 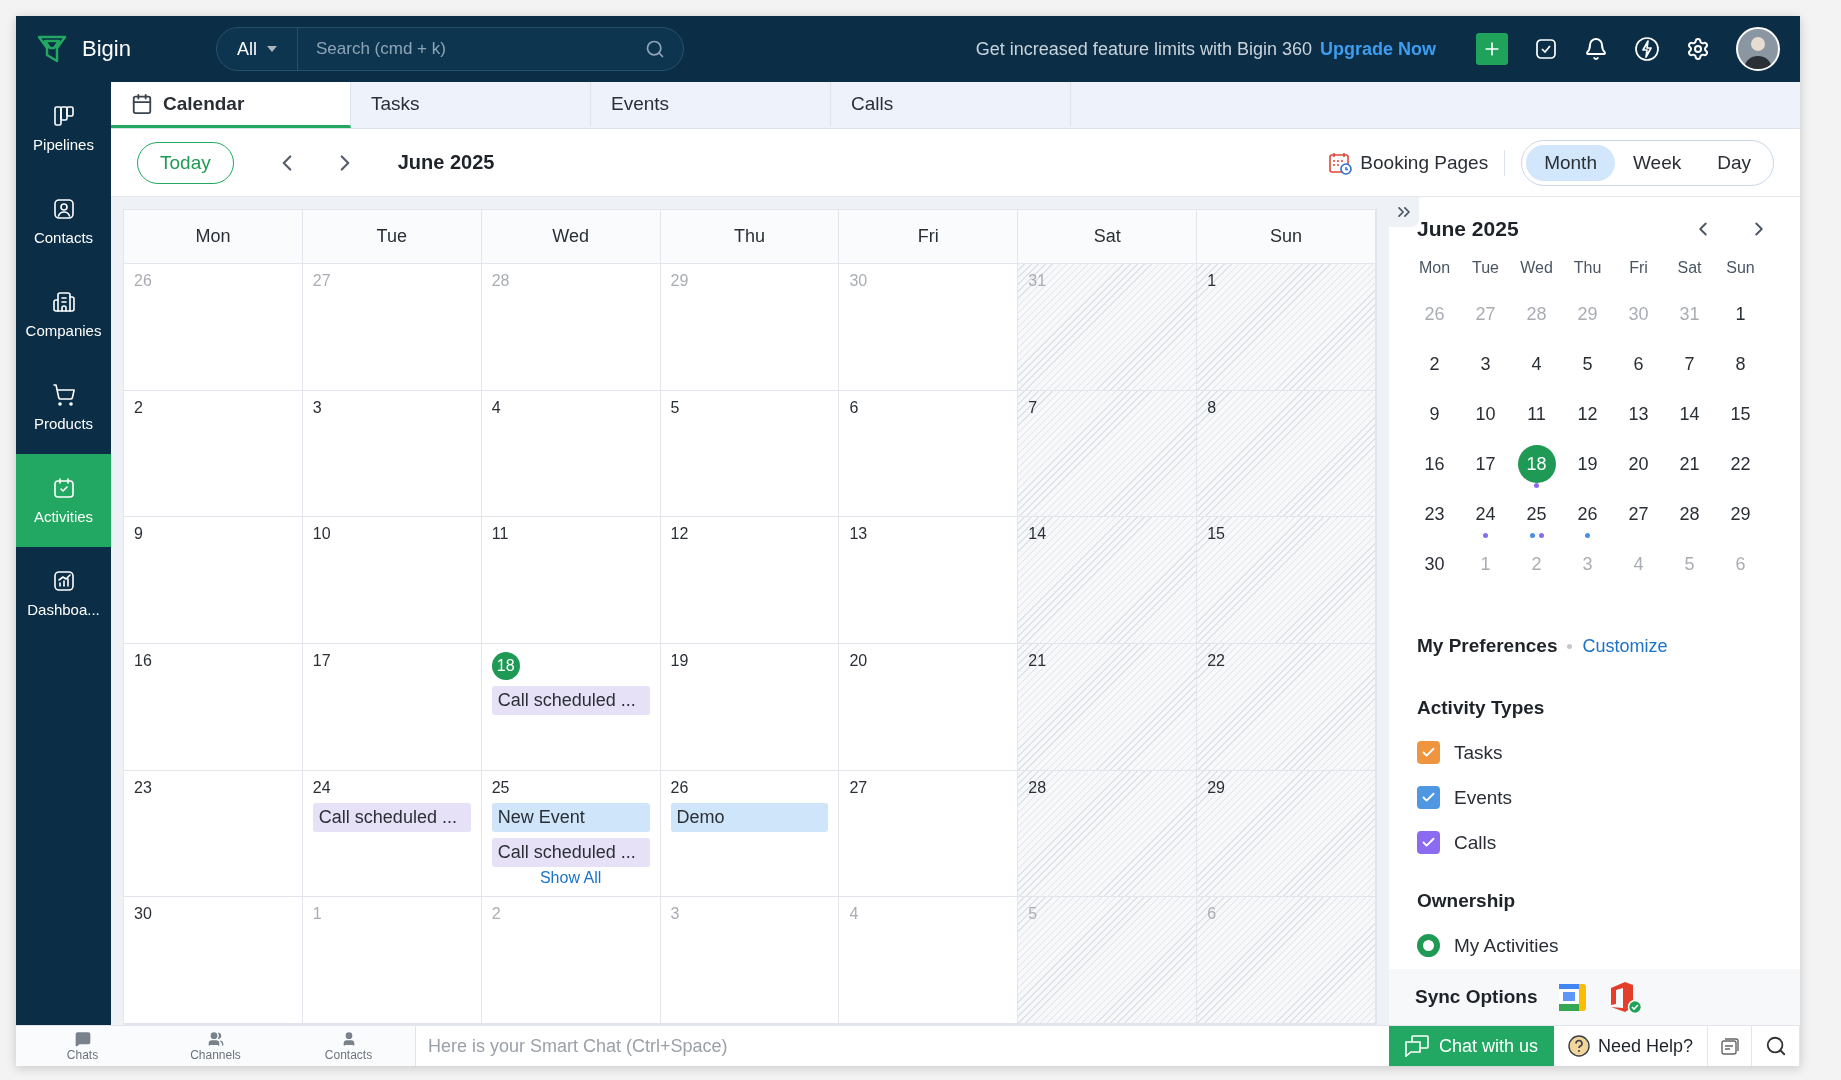 What do you see at coordinates (1108, 454) in the screenshot?
I see `day-cell: 7` at bounding box center [1108, 454].